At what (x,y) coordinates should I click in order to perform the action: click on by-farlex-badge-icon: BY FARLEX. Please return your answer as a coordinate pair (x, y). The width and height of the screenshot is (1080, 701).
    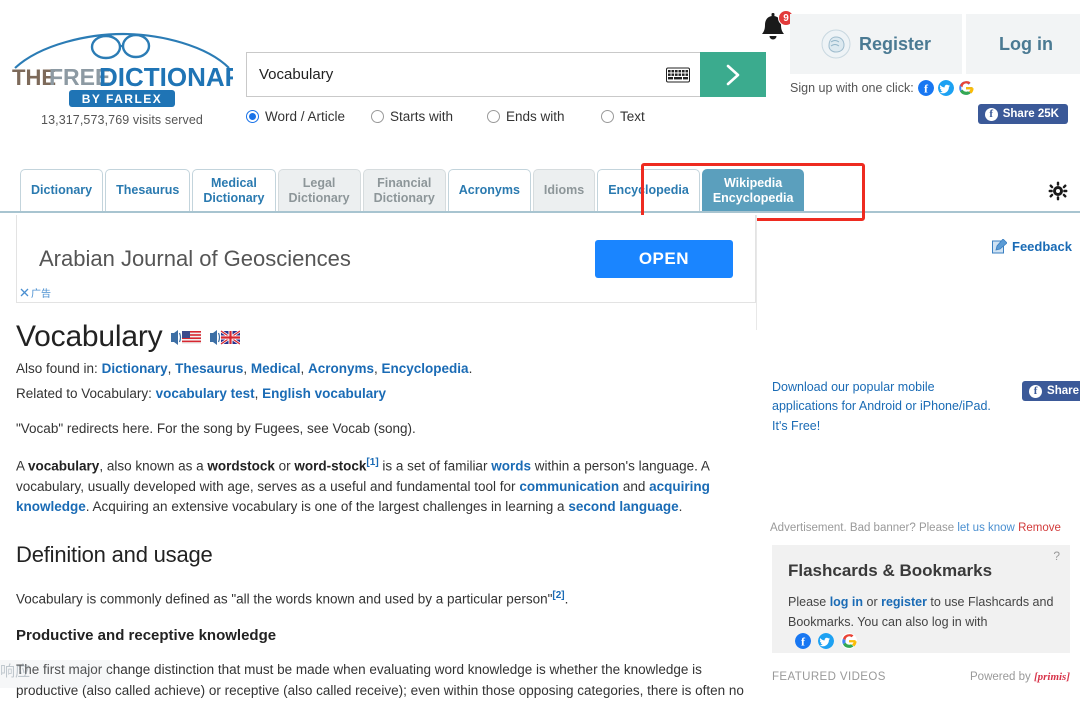
    Looking at the image, I should click on (122, 98).